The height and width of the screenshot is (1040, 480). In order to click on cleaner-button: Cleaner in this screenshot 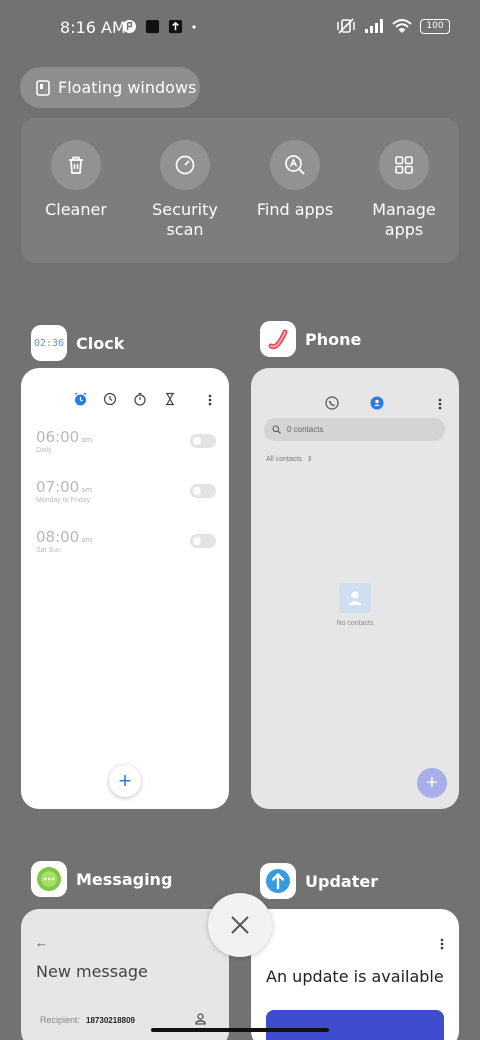, I will do `click(76, 180)`.